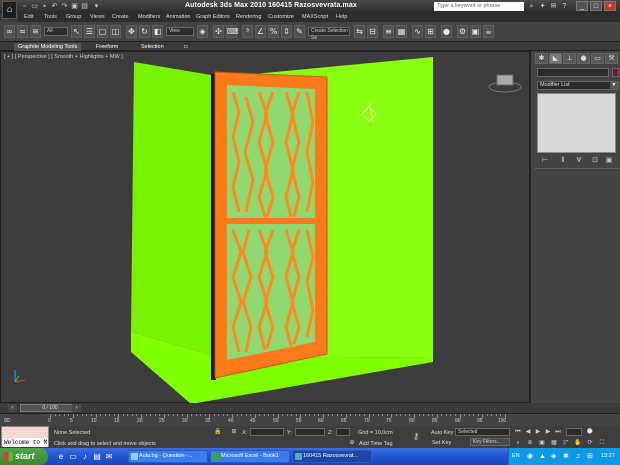 This screenshot has width=620, height=465. Describe the element at coordinates (7, 421) in the screenshot. I see `track-bar-toggle-icon: ⌧` at that location.